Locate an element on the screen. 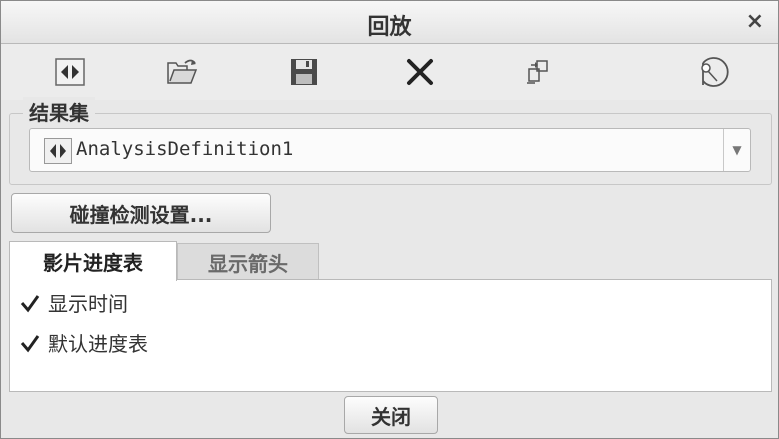 The image size is (779, 439). result-set-label: 结果集 is located at coordinates (59, 111).